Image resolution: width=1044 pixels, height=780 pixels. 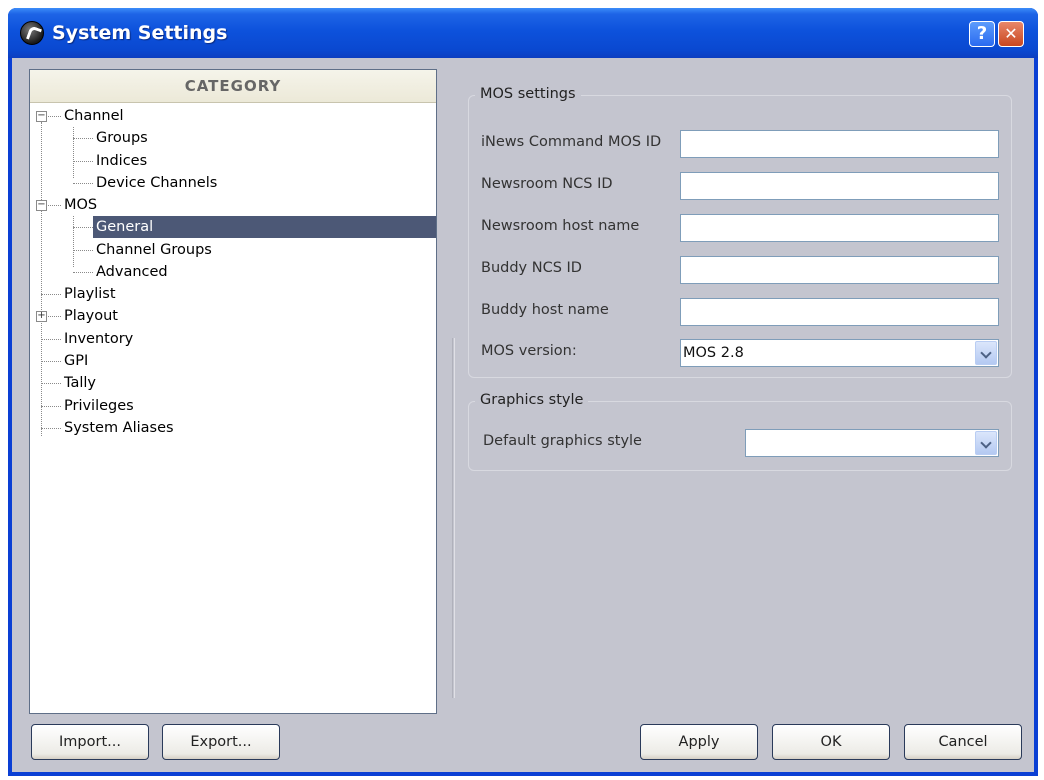 What do you see at coordinates (839, 312) in the screenshot?
I see `buddy-host-name-input` at bounding box center [839, 312].